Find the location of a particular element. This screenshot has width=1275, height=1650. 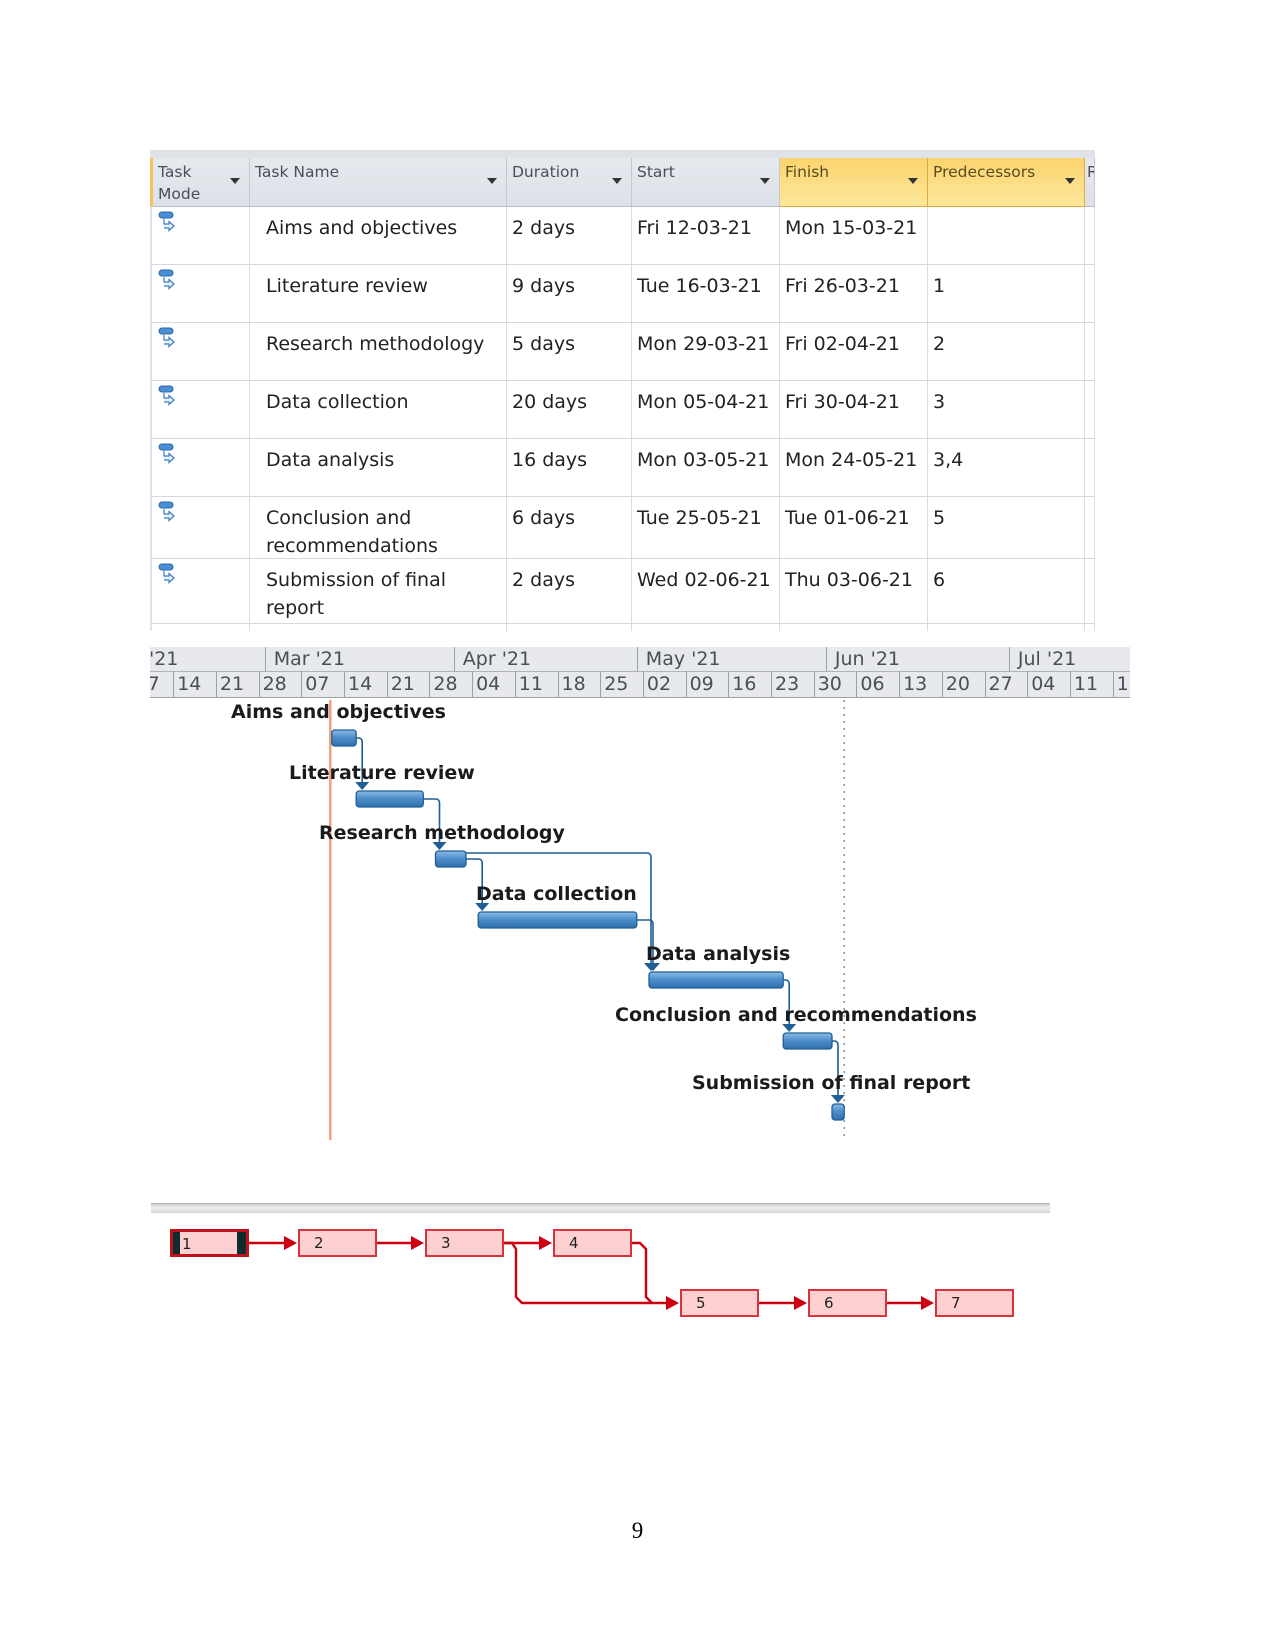

page-number: 9 is located at coordinates (637, 1530).